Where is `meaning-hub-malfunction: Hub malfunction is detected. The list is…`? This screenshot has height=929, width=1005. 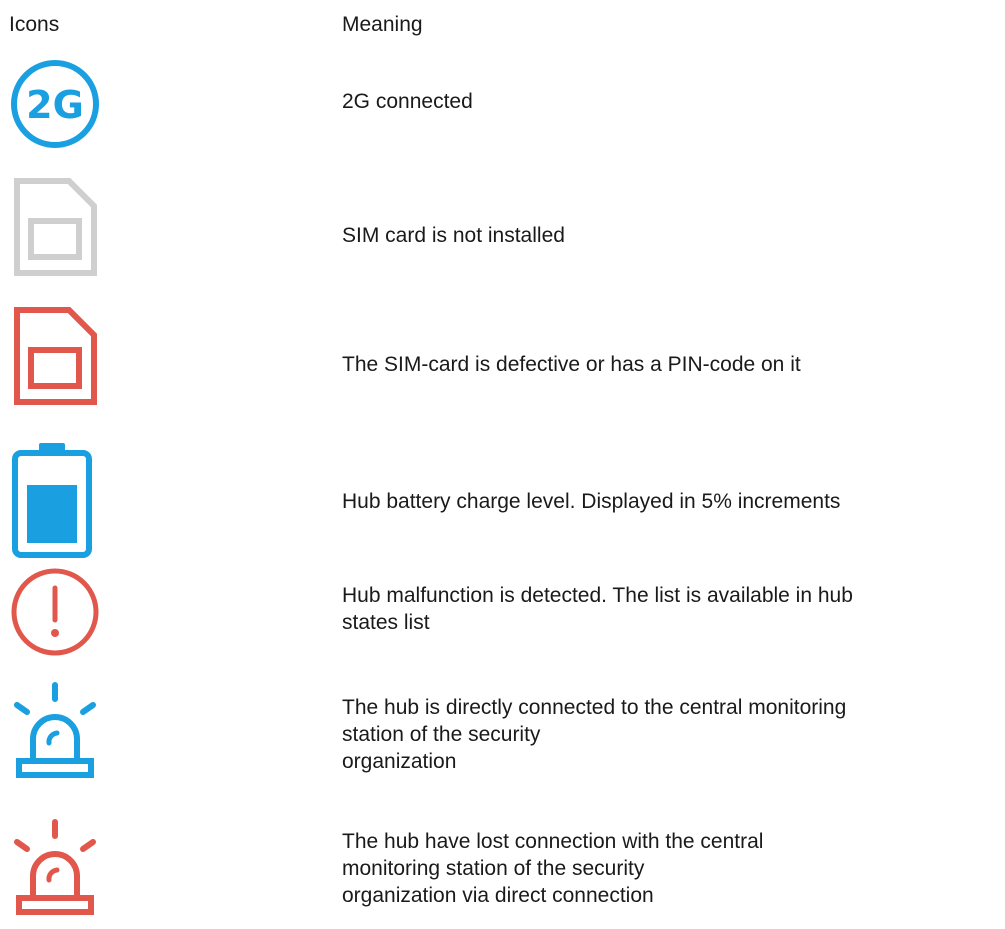
meaning-hub-malfunction: Hub malfunction is detected. The list is… is located at coordinates (672, 609).